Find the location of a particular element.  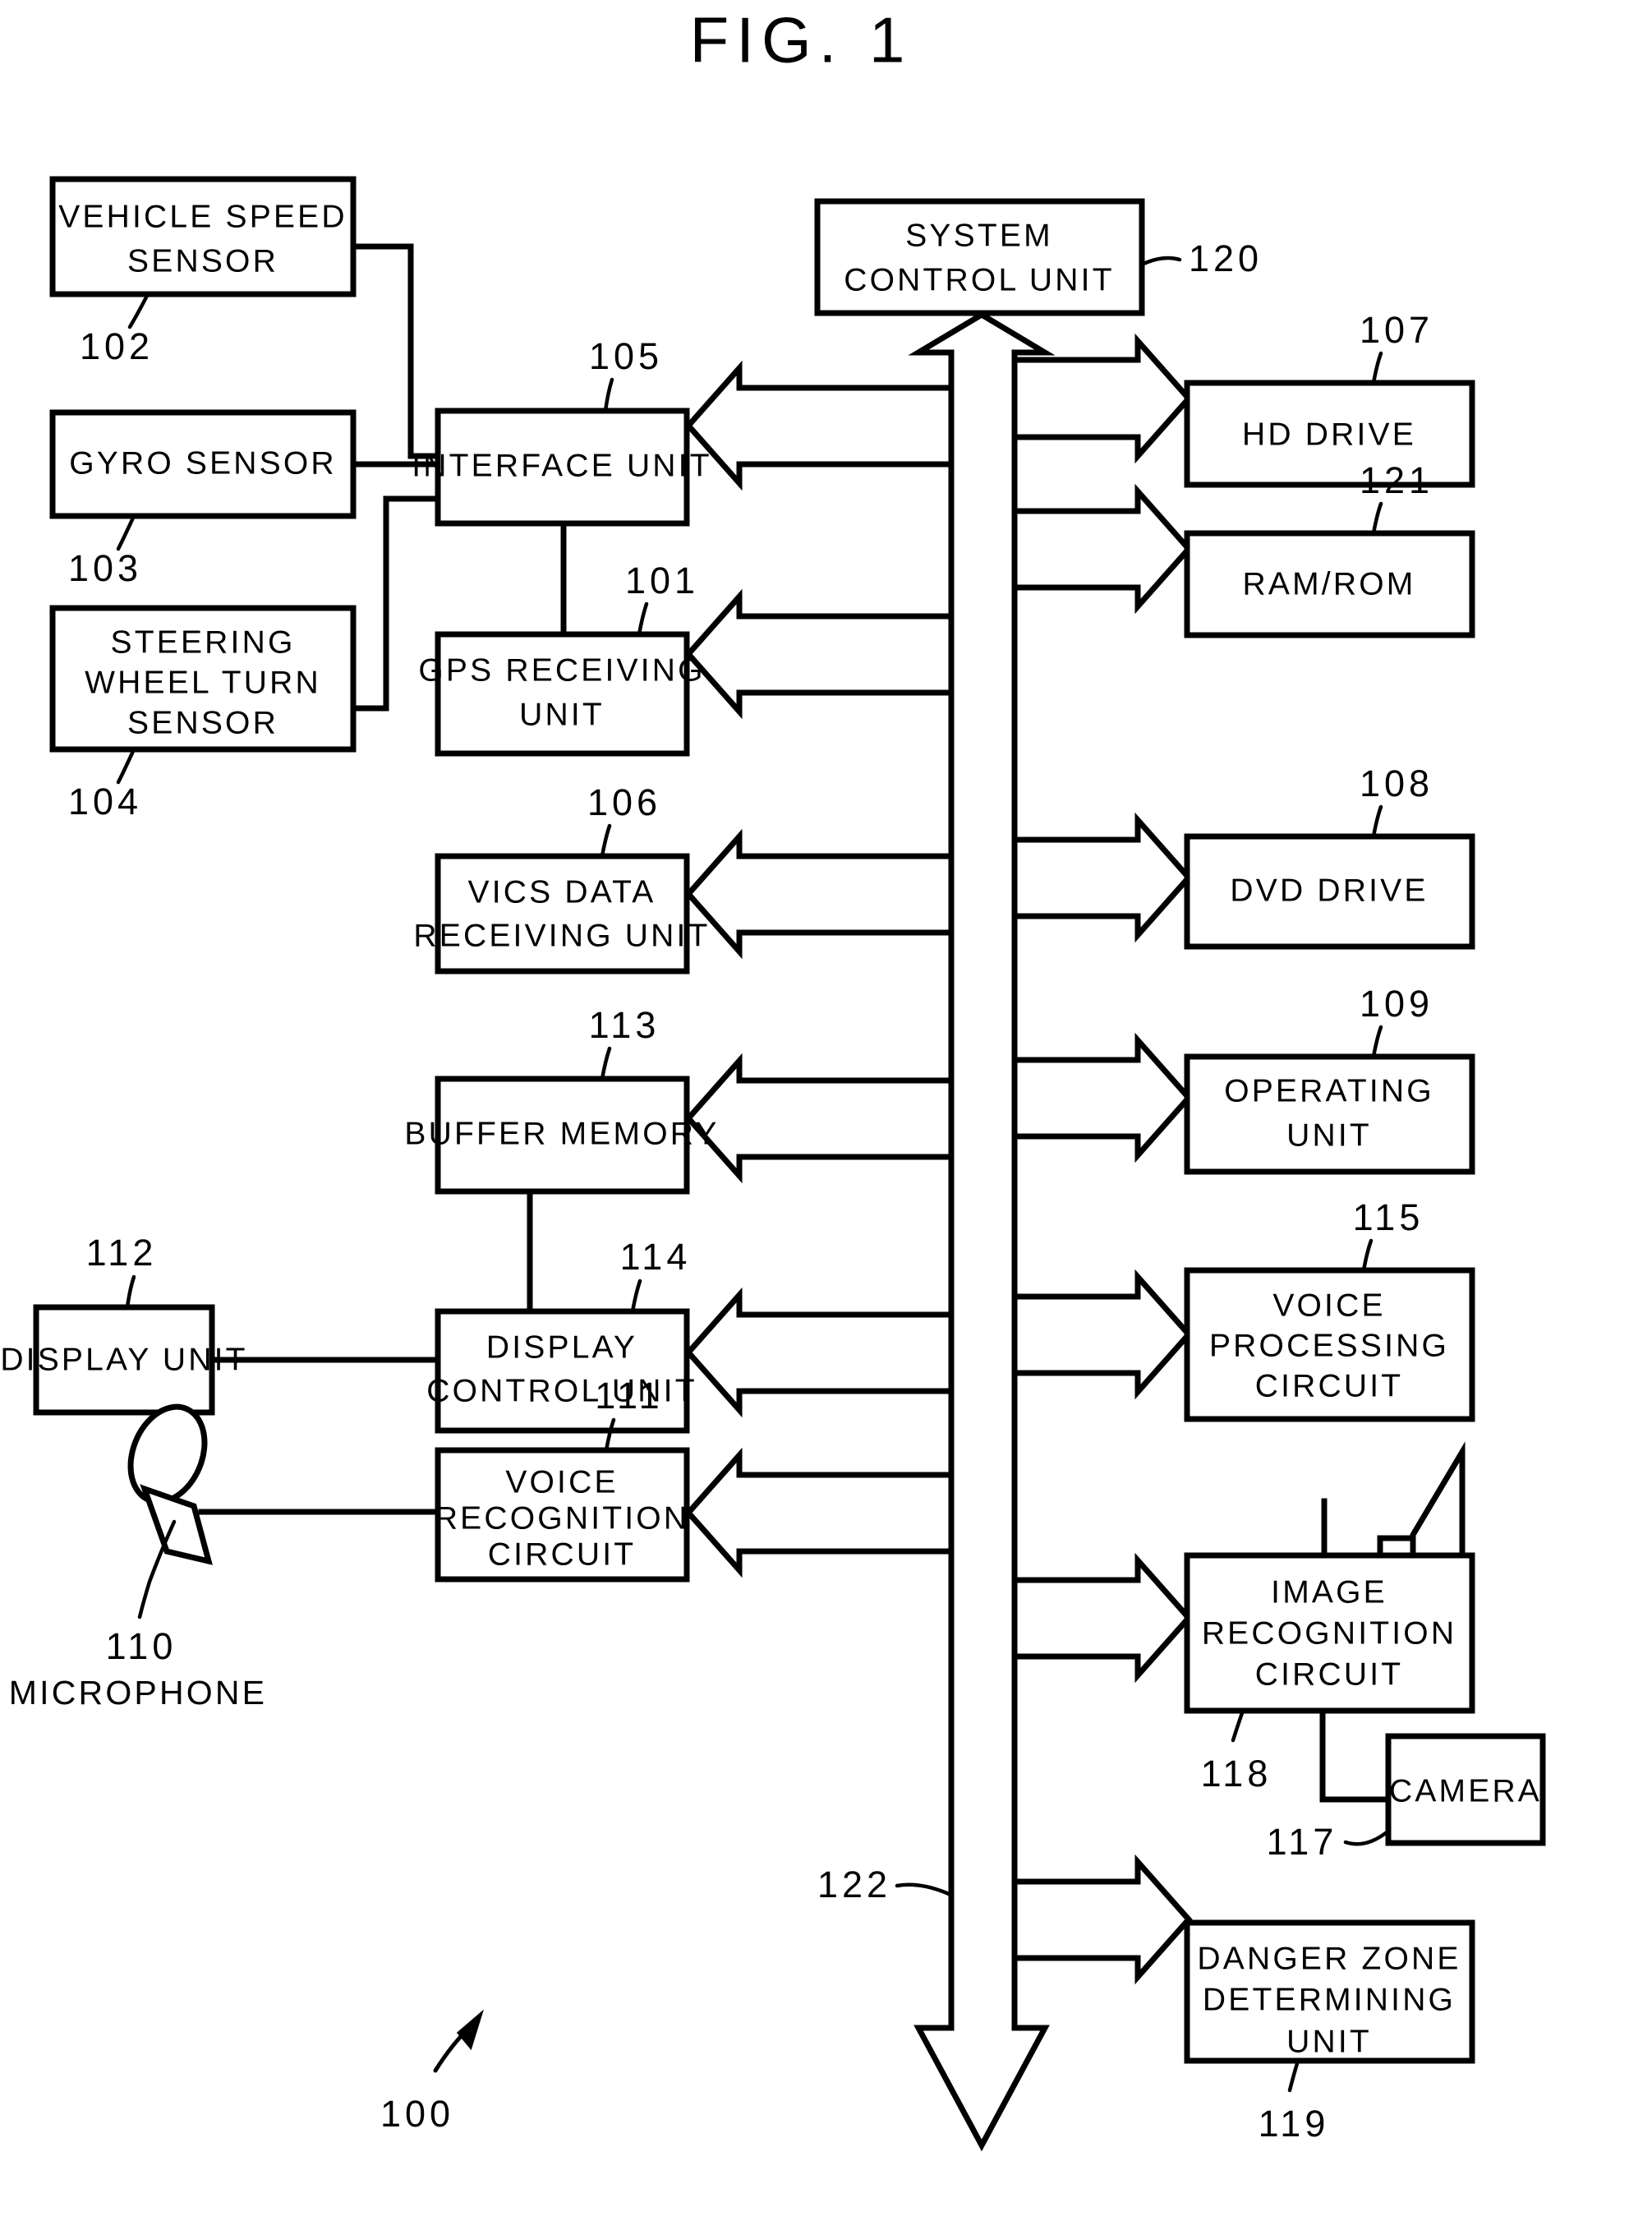

ref-102: 102 is located at coordinates (117, 346).